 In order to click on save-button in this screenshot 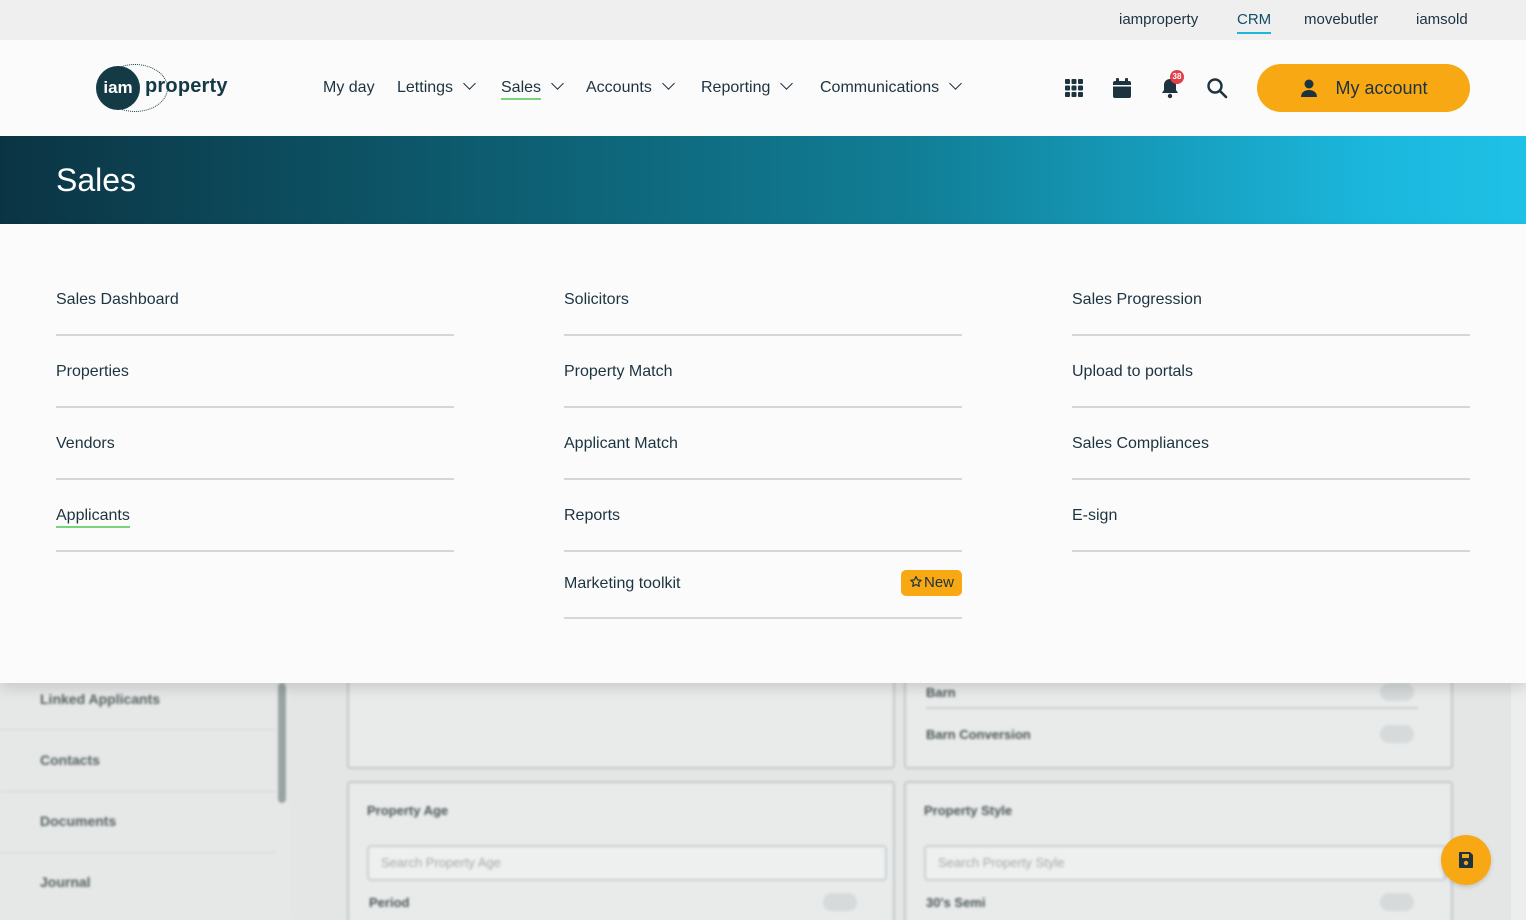, I will do `click(1466, 860)`.